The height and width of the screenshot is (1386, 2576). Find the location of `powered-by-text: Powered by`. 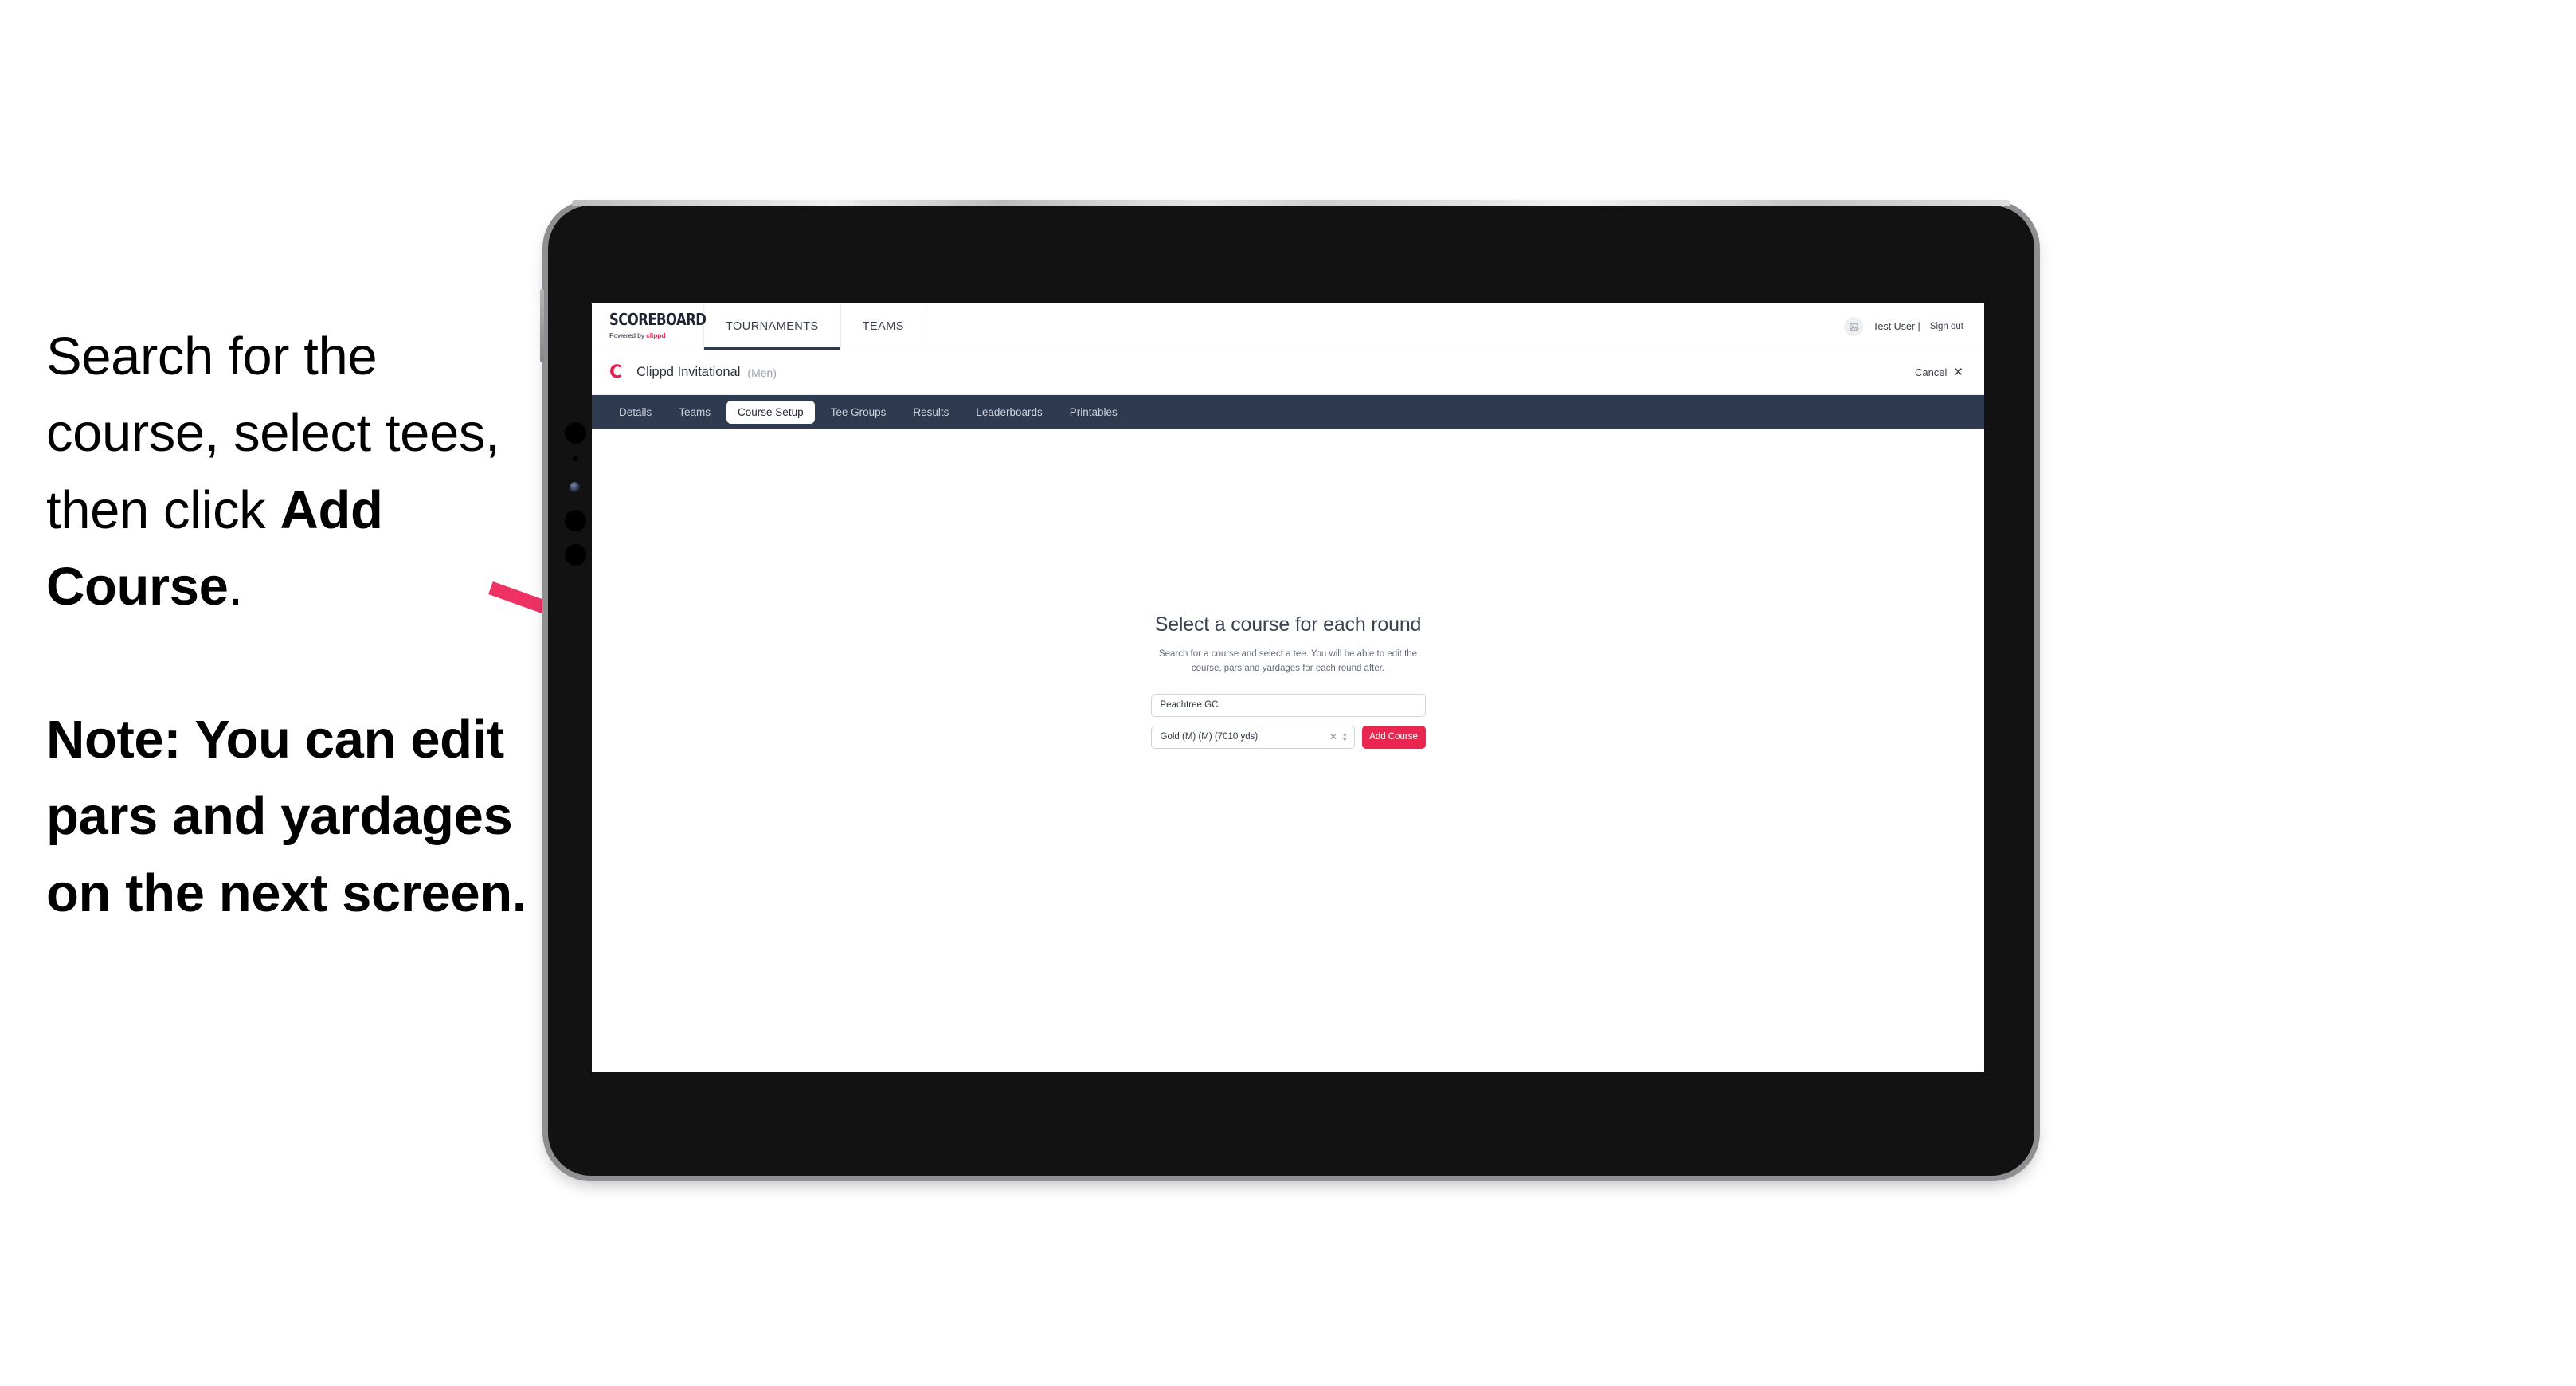

powered-by-text: Powered by is located at coordinates (628, 335).